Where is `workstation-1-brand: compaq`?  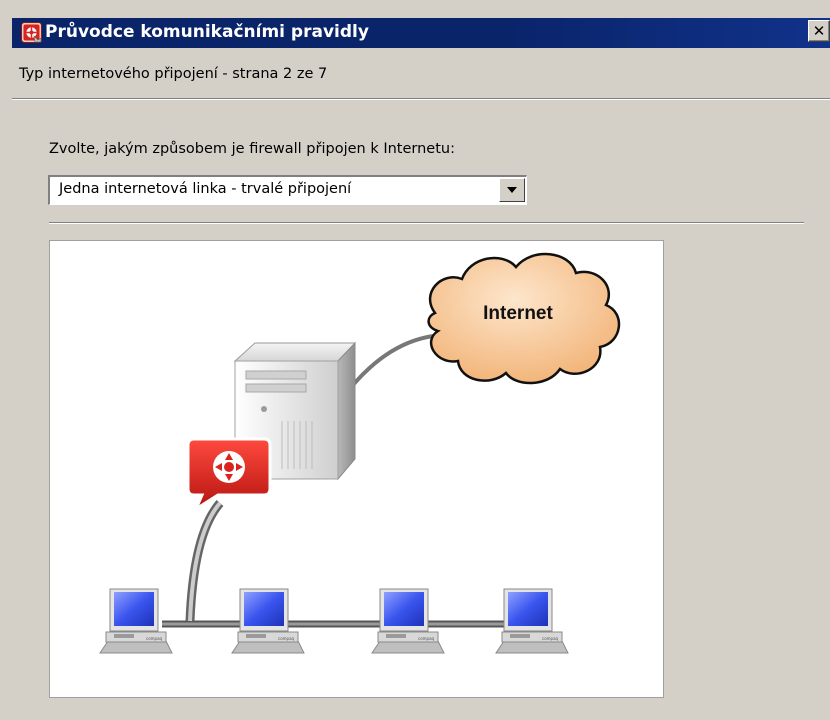 workstation-1-brand: compaq is located at coordinates (154, 638).